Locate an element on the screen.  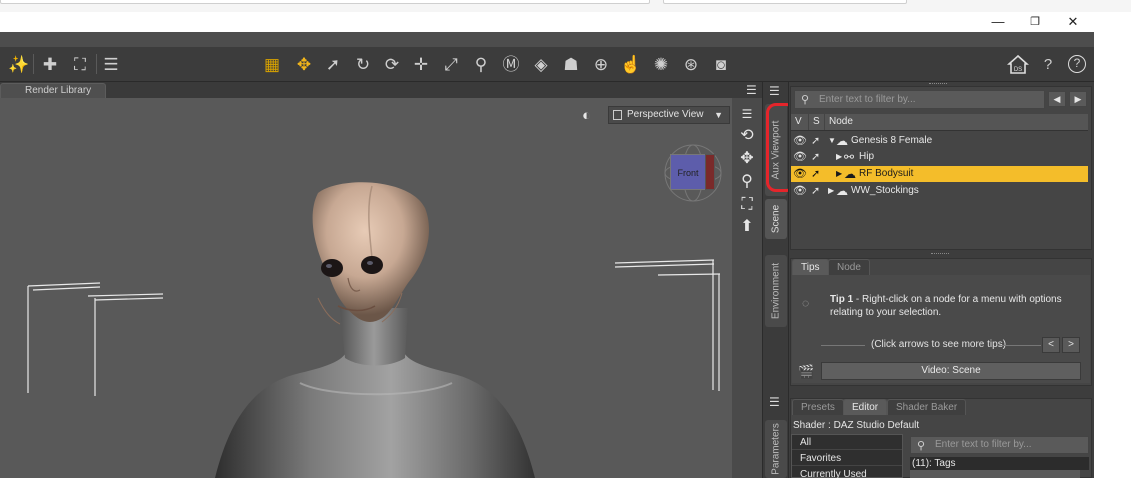
figure-icon: ☗ is located at coordinates (571, 64).